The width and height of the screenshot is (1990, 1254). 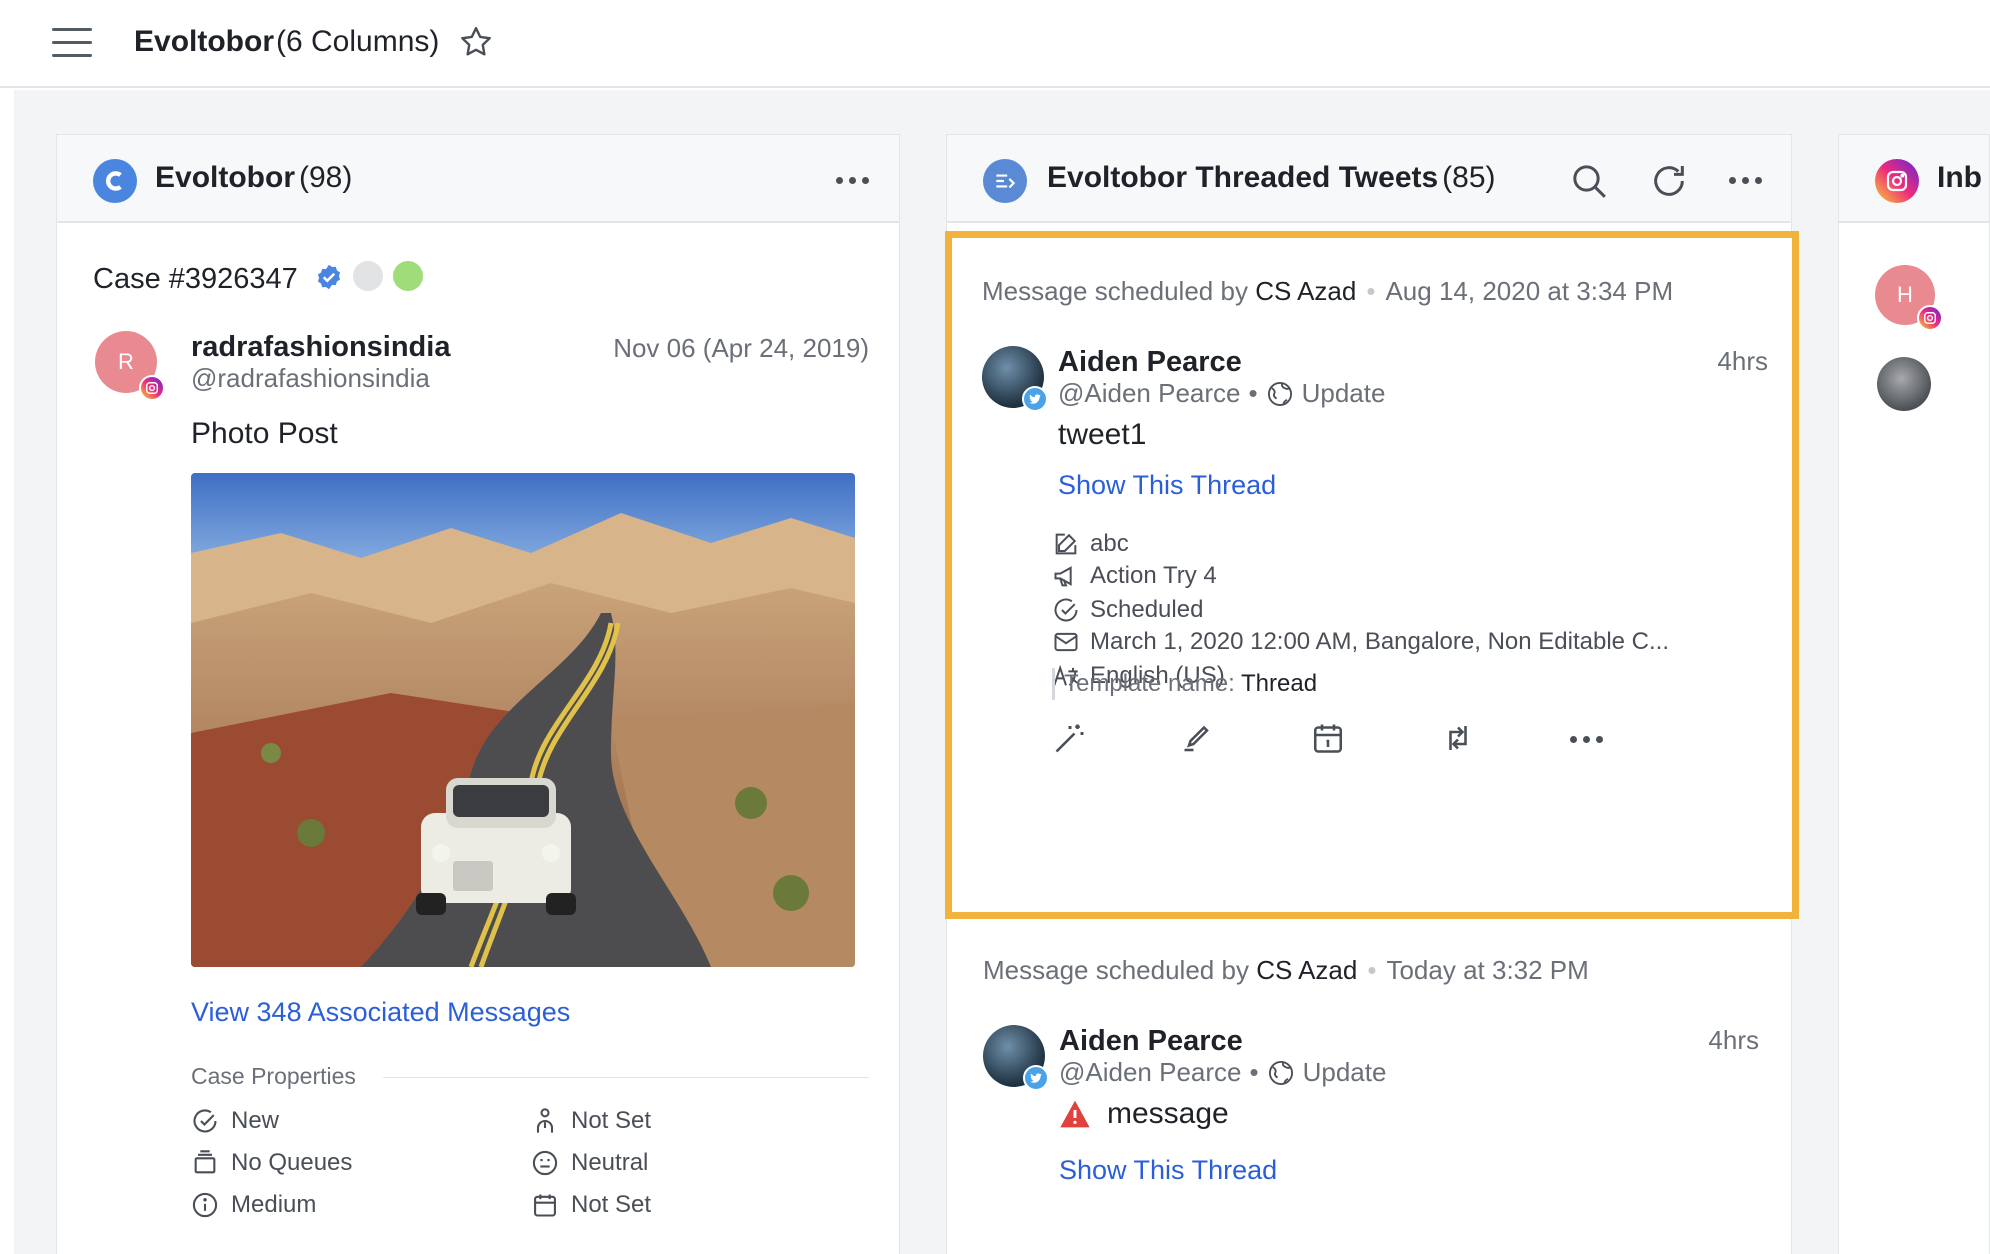 I want to click on associated-messages-link: View 348 Associated Messages, so click(x=380, y=1012).